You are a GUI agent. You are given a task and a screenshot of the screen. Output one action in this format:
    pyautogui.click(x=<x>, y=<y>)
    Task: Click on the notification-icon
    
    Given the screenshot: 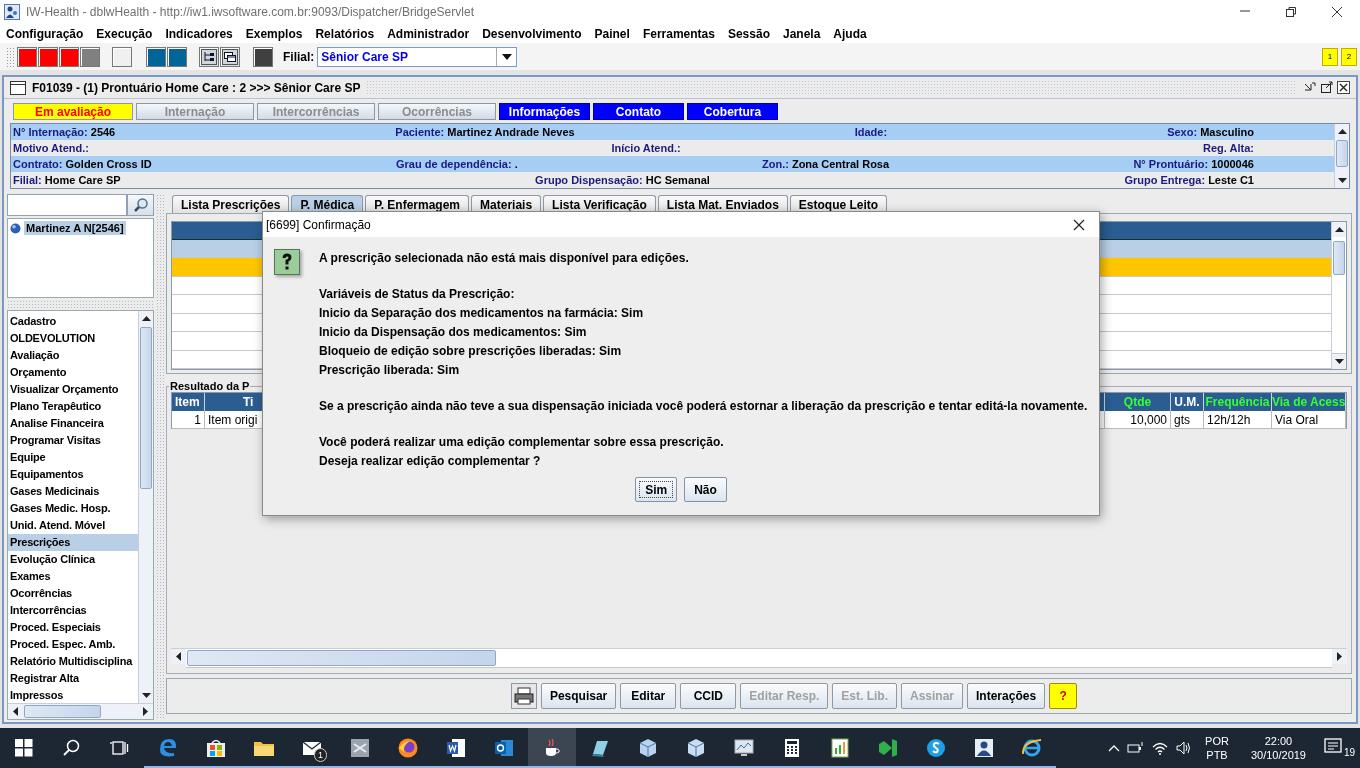 What is the action you would take?
    pyautogui.click(x=1333, y=746)
    